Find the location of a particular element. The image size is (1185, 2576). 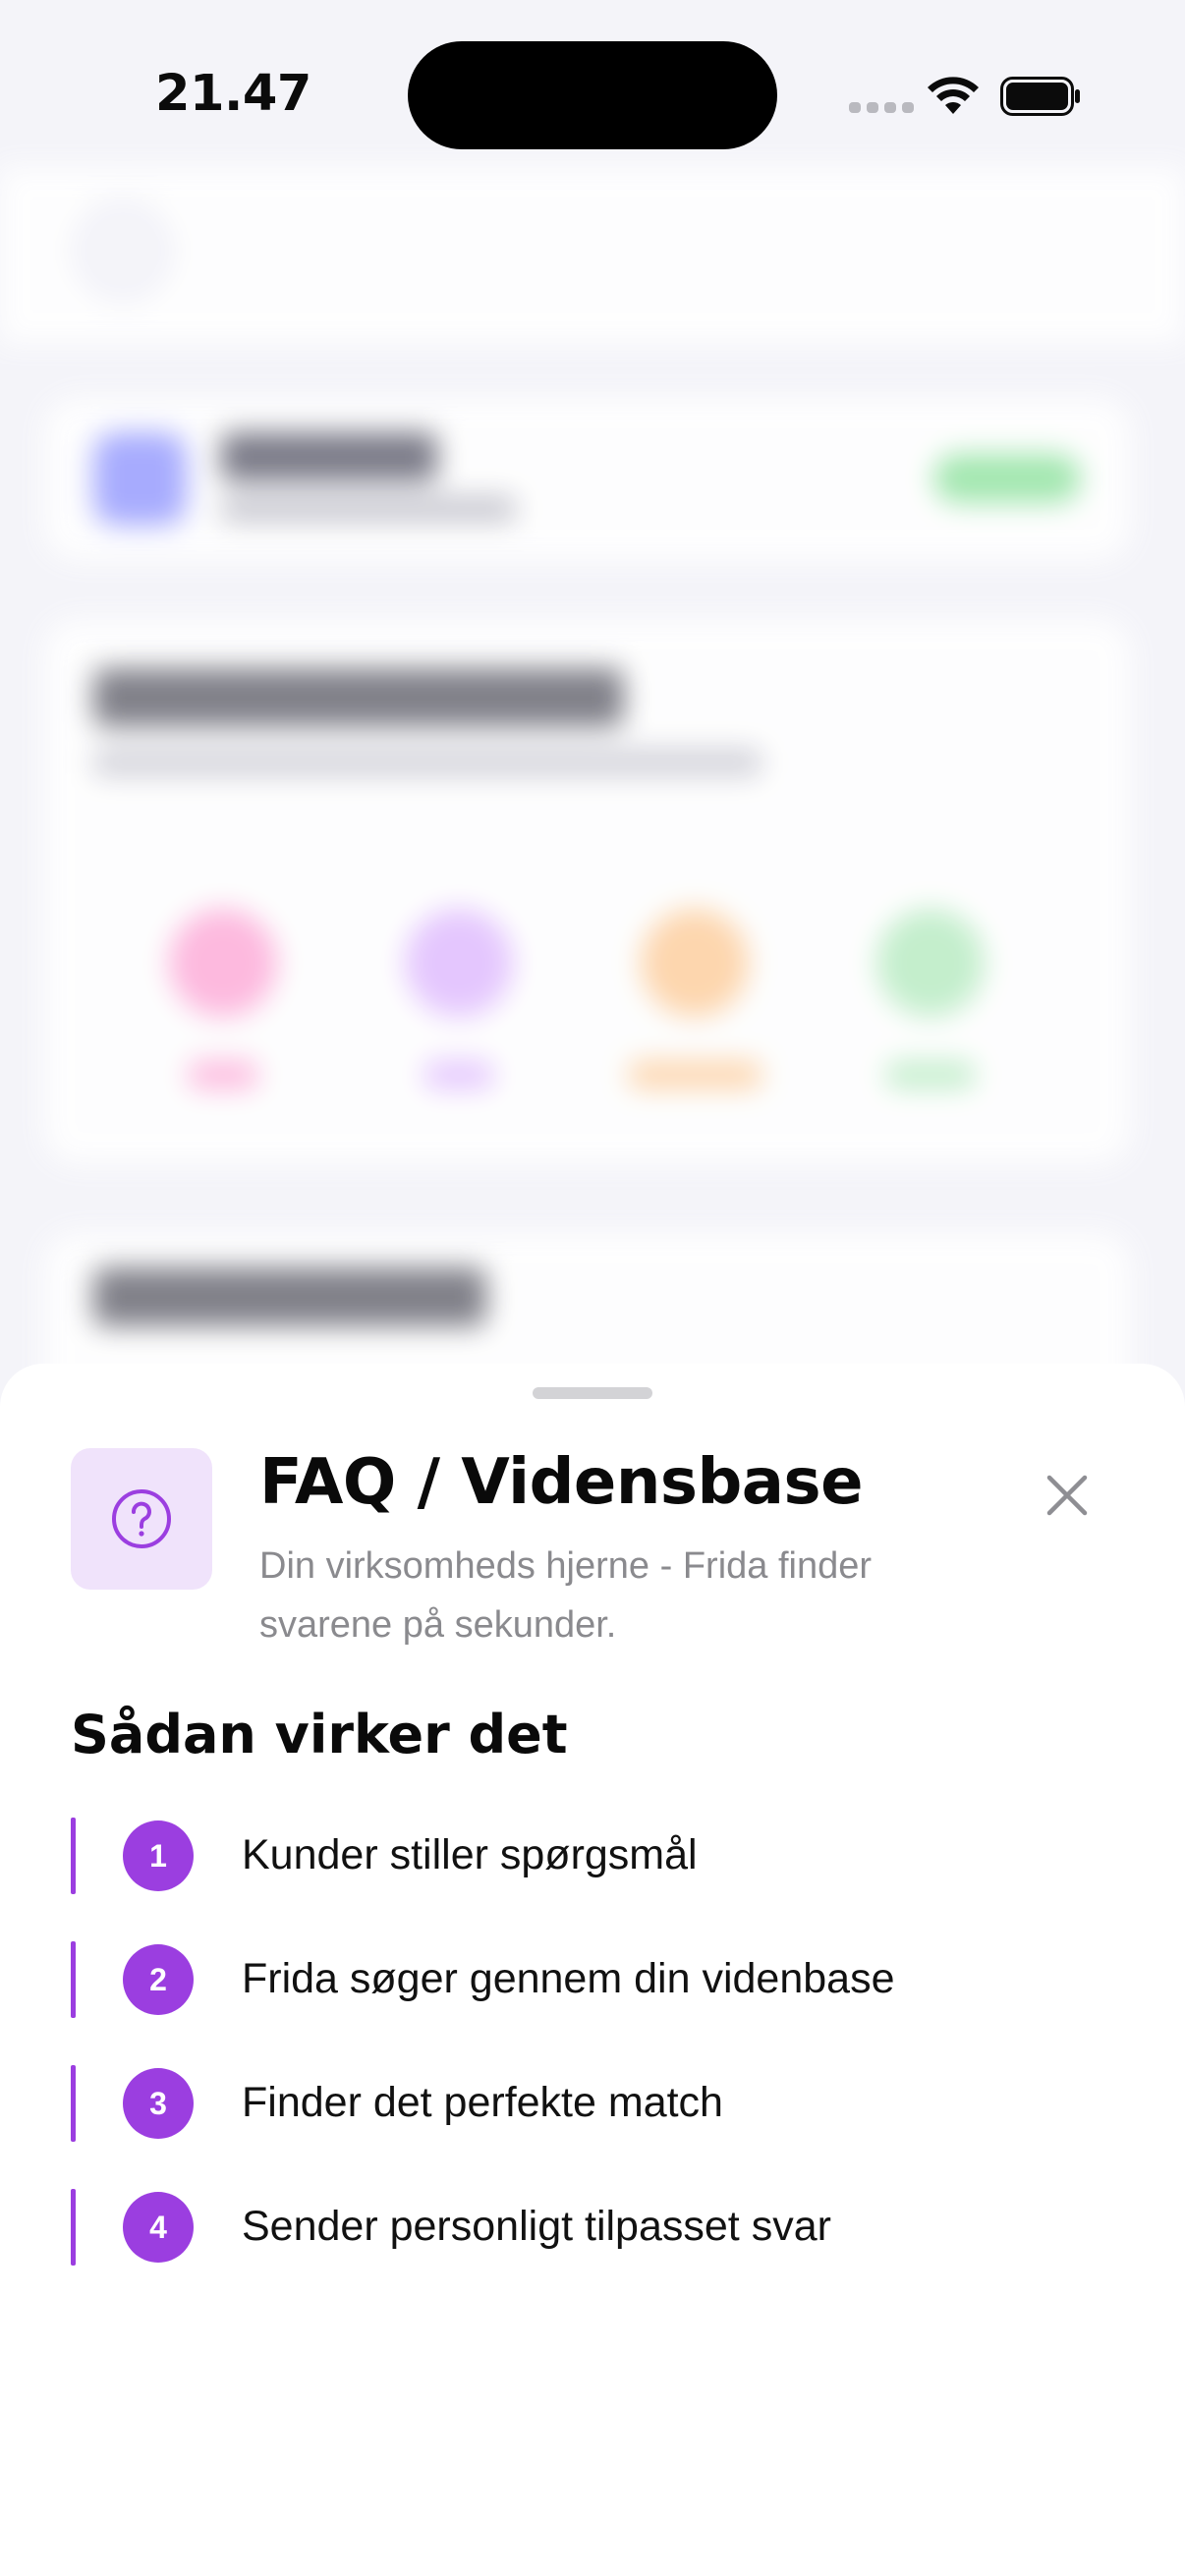

bg-status-badge is located at coordinates (1007, 478).